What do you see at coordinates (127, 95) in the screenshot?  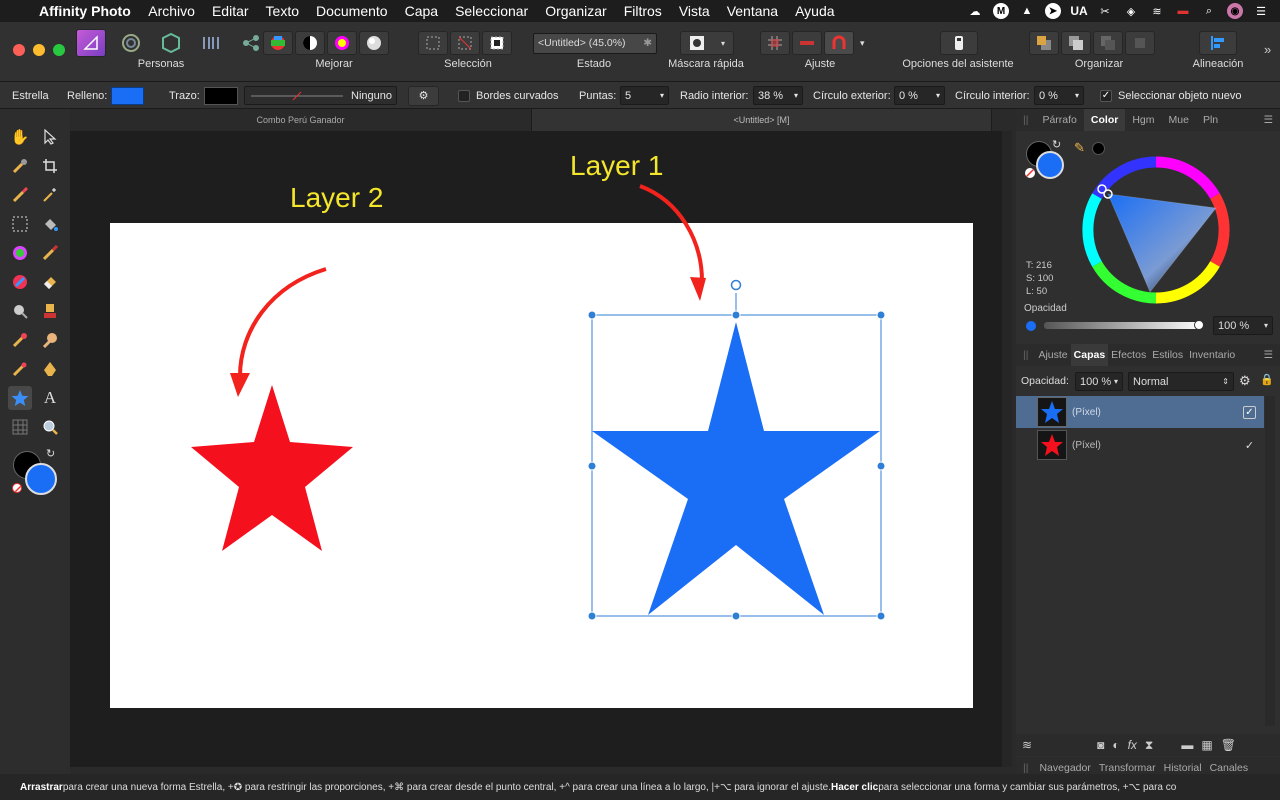 I see `fill-swatch` at bounding box center [127, 95].